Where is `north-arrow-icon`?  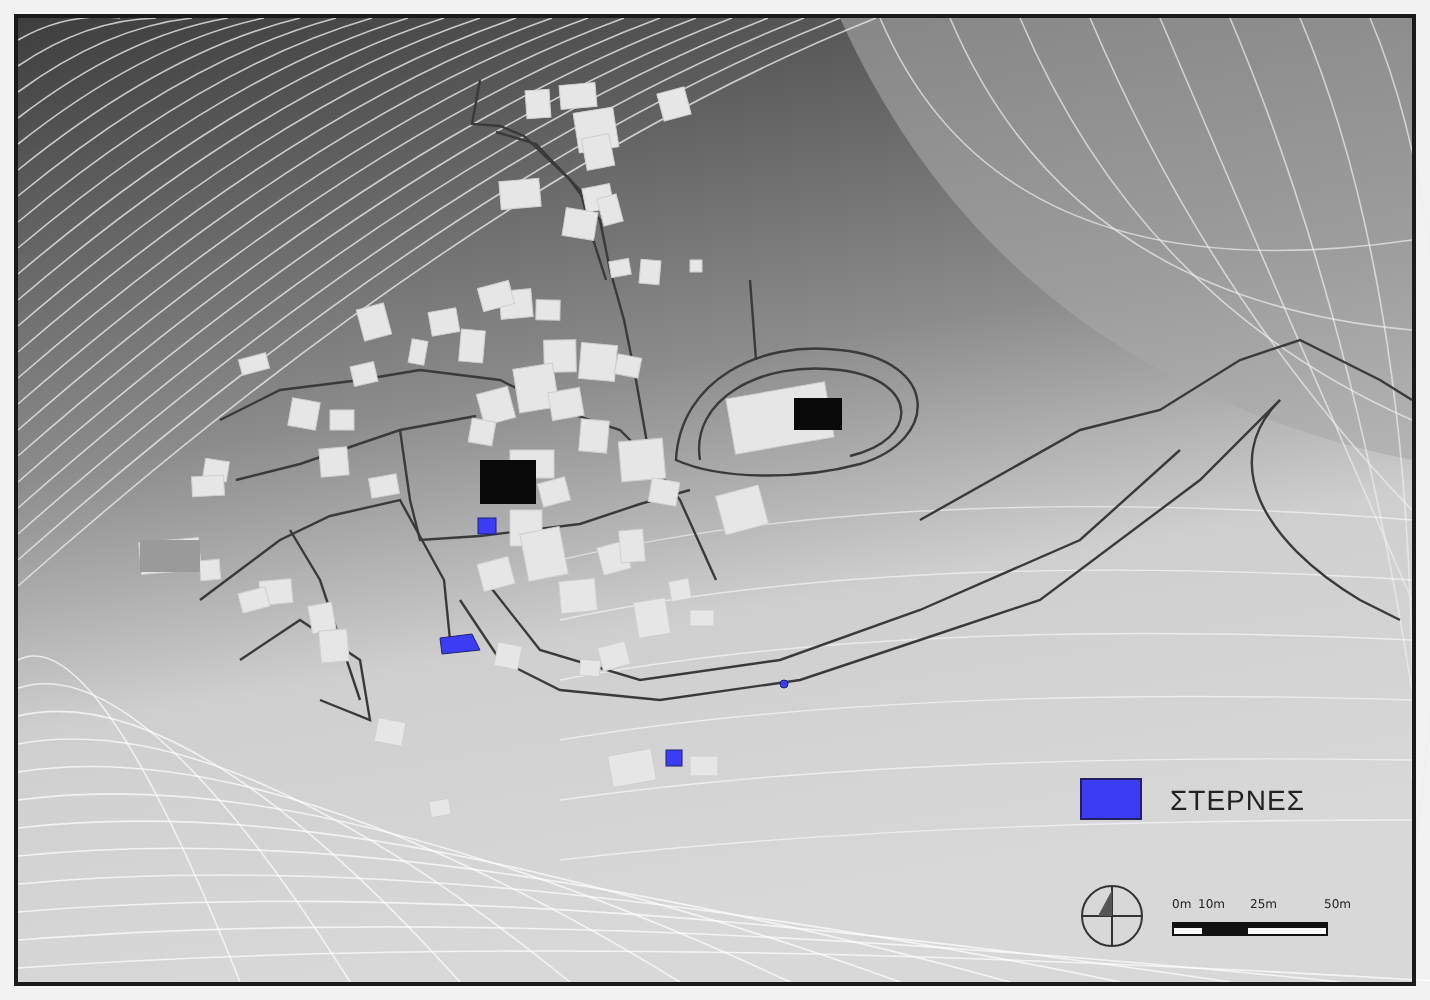
north-arrow-icon is located at coordinates (1112, 916).